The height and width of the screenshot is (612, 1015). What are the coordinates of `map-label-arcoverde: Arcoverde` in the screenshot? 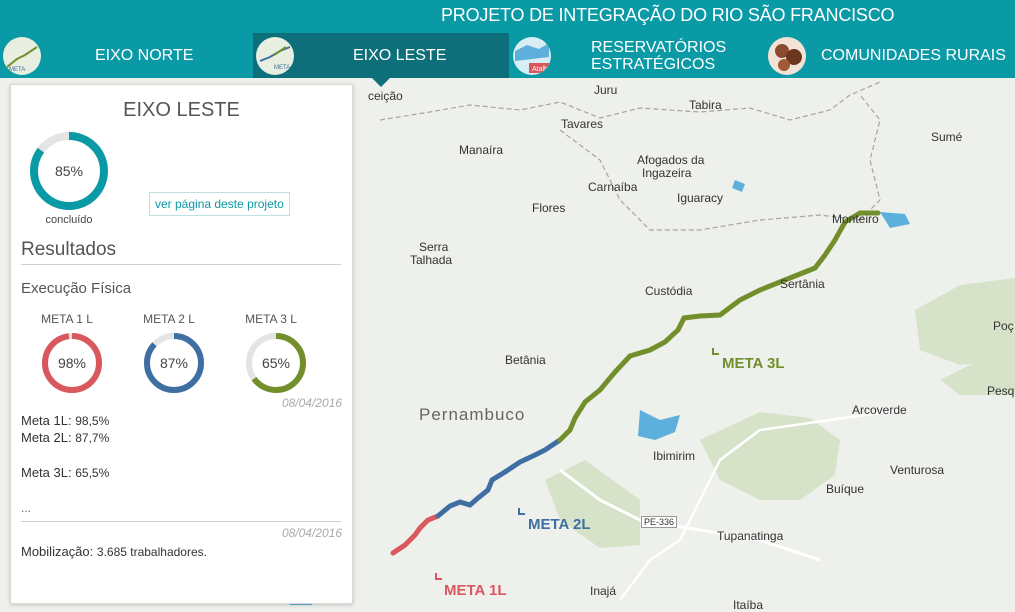 It's located at (879, 410).